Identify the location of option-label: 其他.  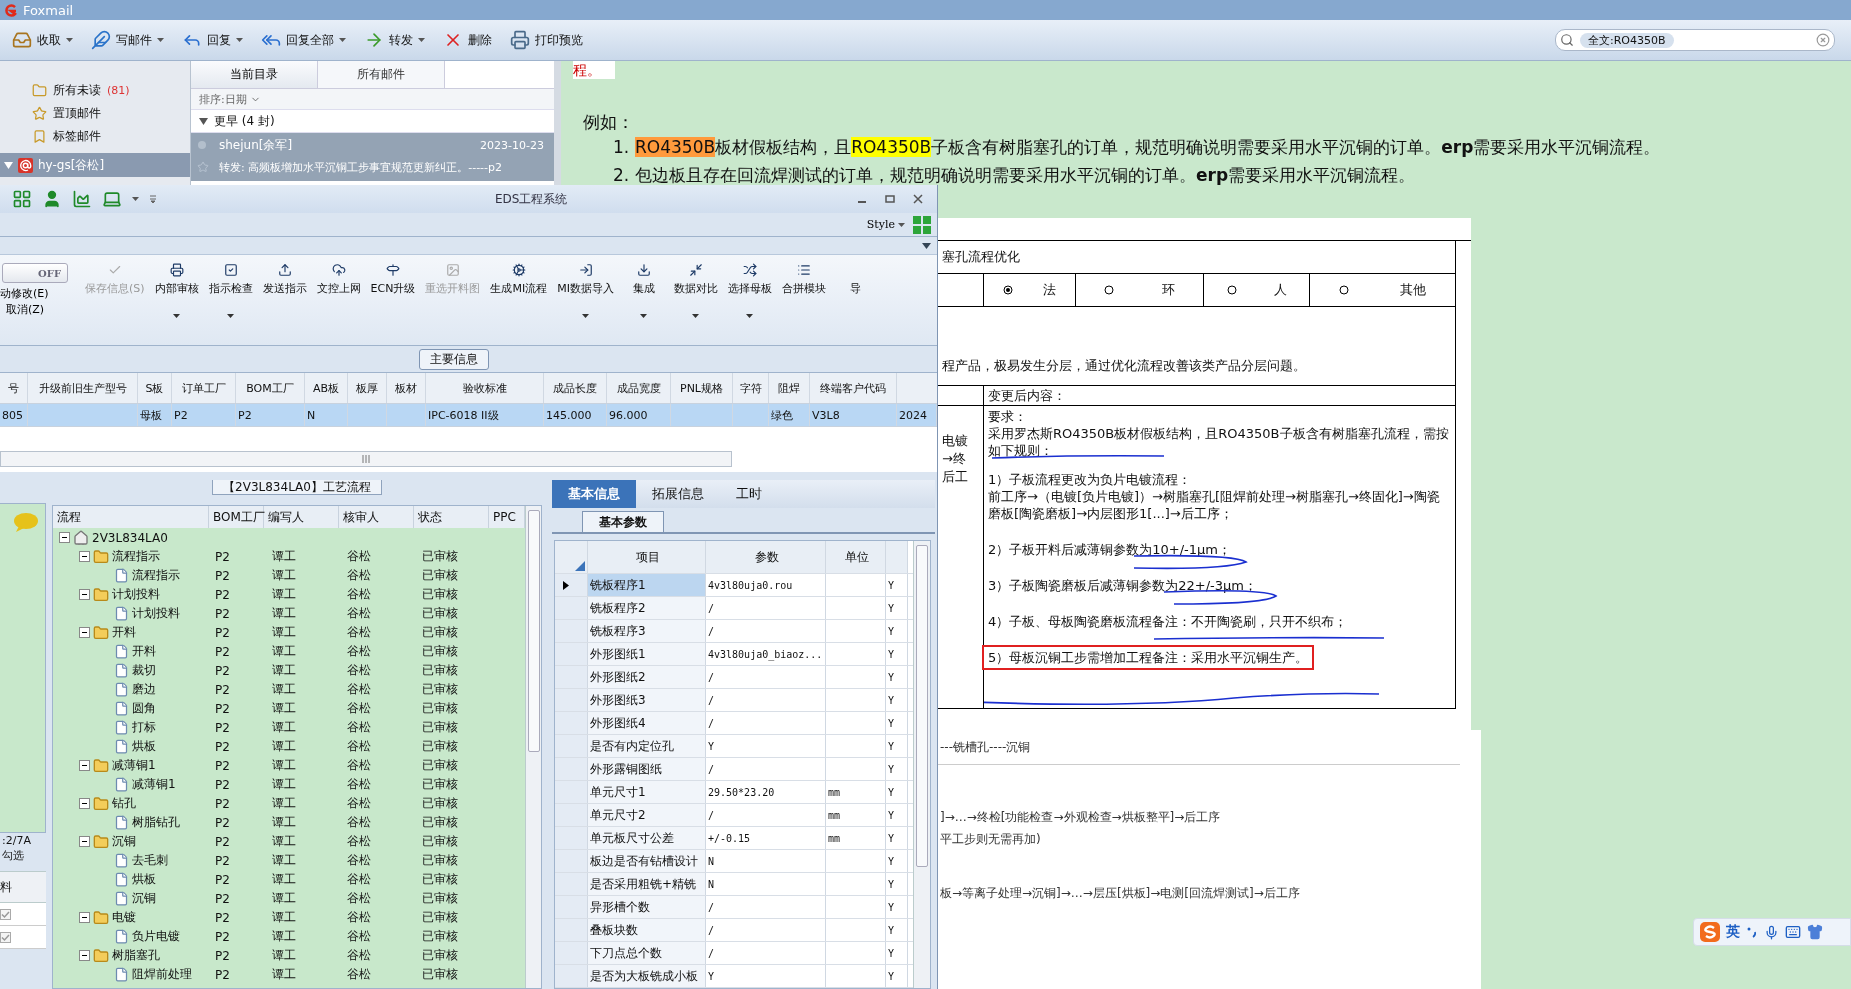
(1412, 290).